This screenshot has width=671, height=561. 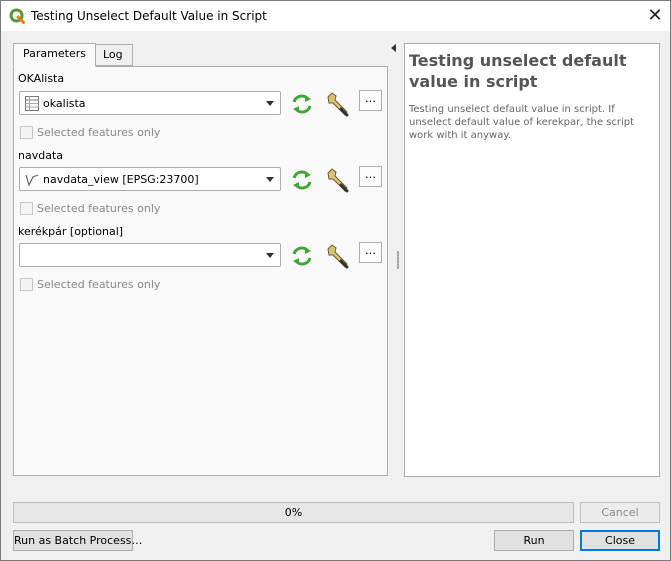 I want to click on progress-bar: 0%, so click(x=293, y=512).